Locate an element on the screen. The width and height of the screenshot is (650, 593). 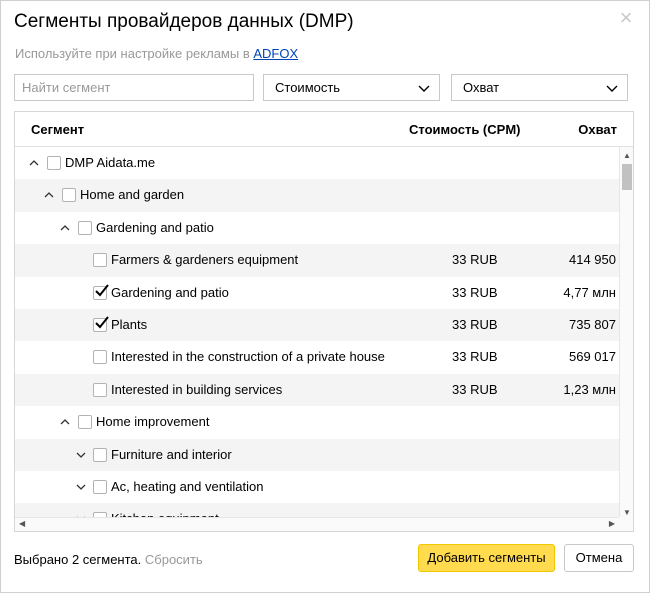
segment-label: Farmers & gardeners equipment is located at coordinates (205, 260).